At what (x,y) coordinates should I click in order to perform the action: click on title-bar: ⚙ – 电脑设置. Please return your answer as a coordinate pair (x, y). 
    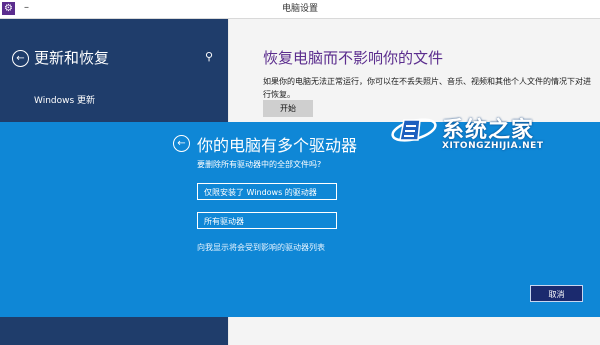
    Looking at the image, I should click on (300, 9).